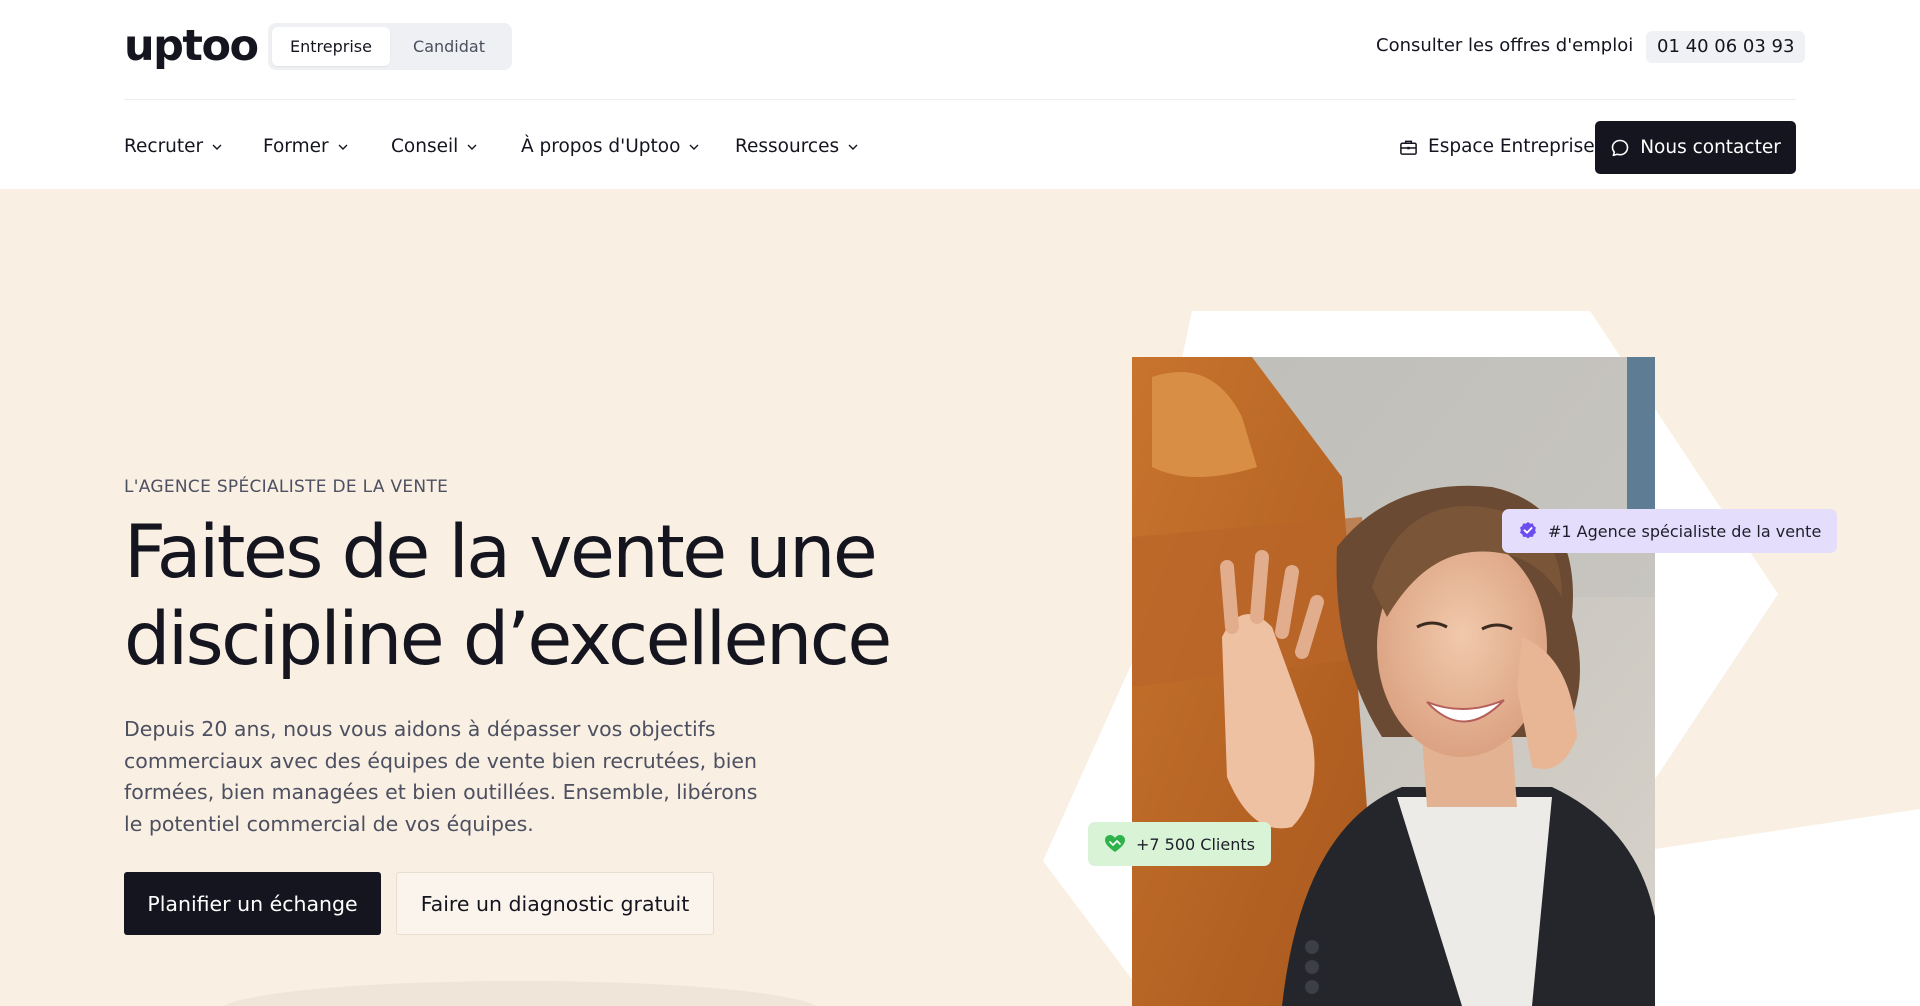 Image resolution: width=1920 pixels, height=1006 pixels. What do you see at coordinates (508, 639) in the screenshot?
I see `hero-headline-line2: discipline d’excellence` at bounding box center [508, 639].